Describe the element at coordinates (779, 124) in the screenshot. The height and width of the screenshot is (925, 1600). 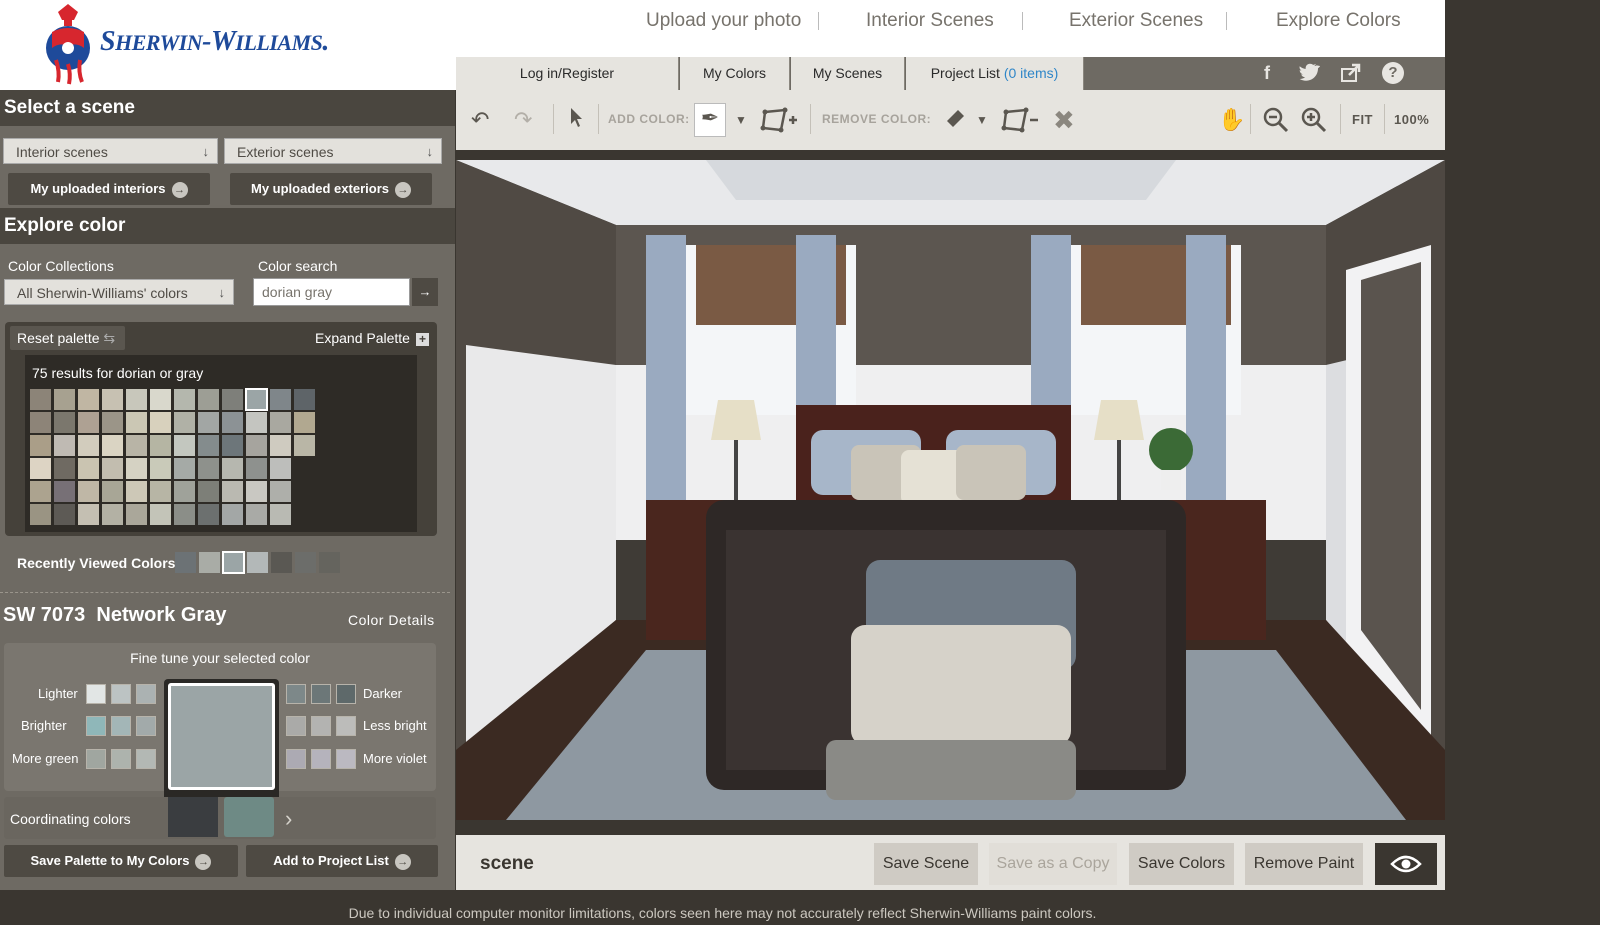
I see `add-area-polygon-icon` at that location.